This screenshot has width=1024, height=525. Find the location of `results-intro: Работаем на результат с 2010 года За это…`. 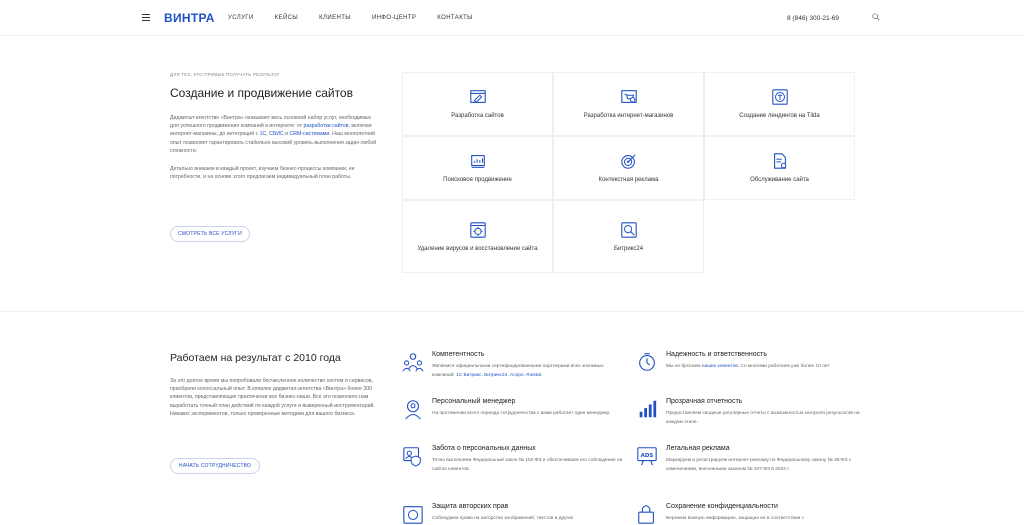

results-intro: Работаем на результат с 2010 года За это… is located at coordinates (275, 385).